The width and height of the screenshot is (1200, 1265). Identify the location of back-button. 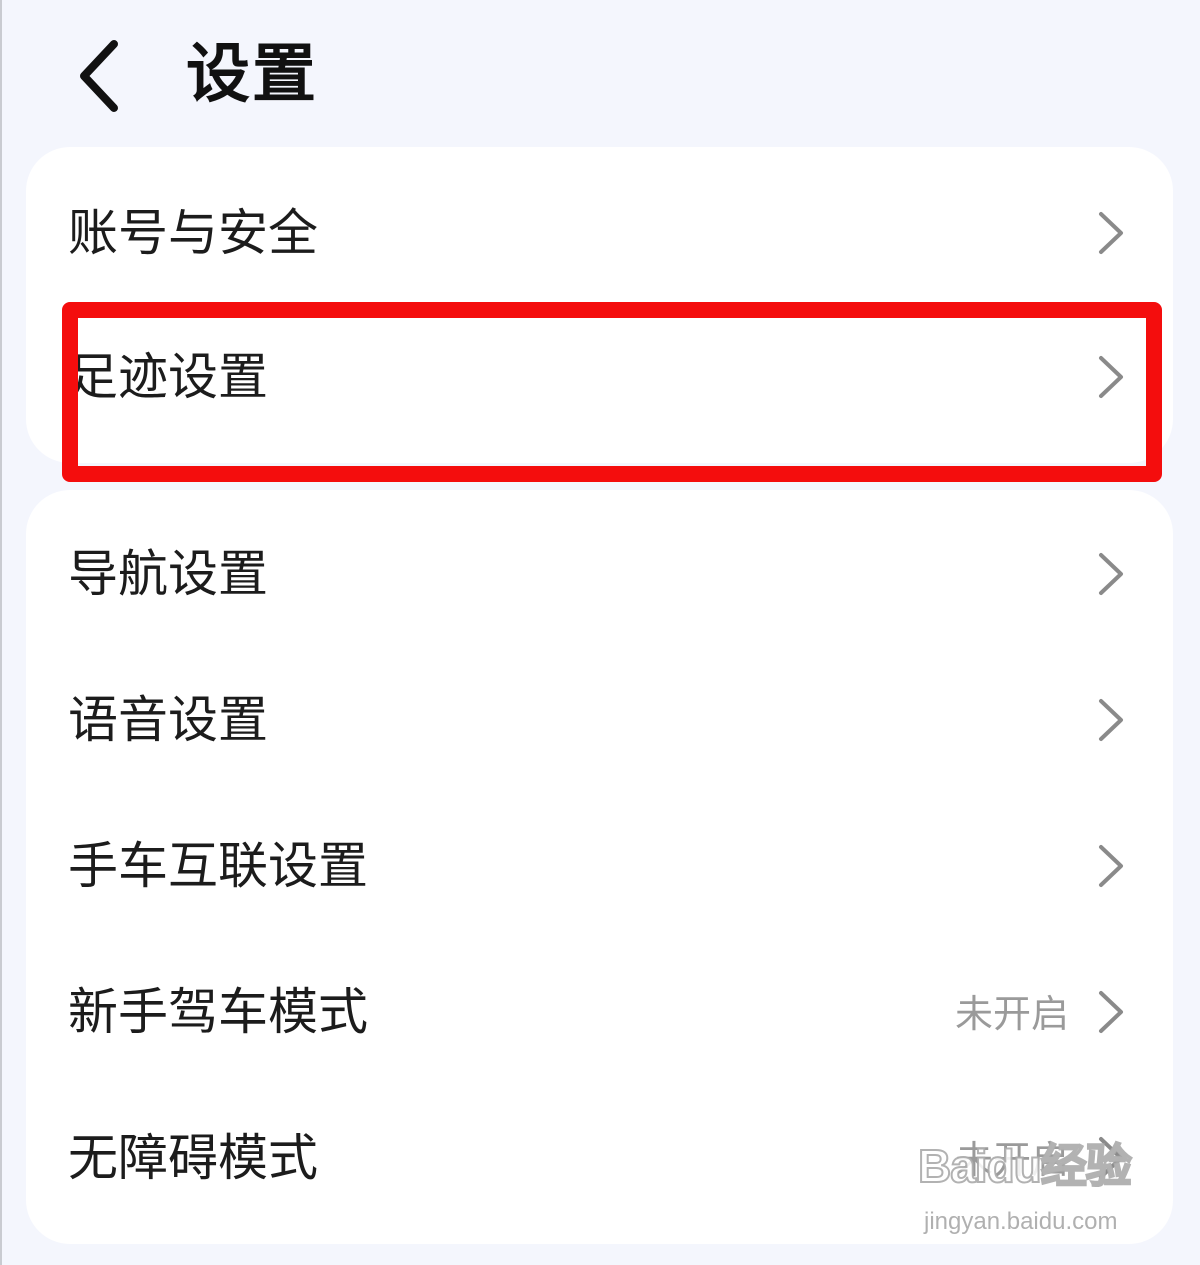
(112, 76).